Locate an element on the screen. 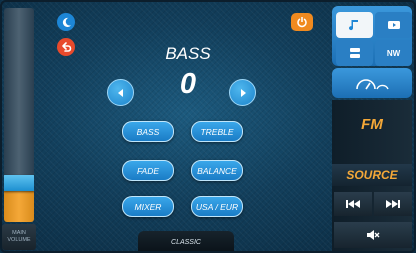  video-icon is located at coordinates (393, 25).